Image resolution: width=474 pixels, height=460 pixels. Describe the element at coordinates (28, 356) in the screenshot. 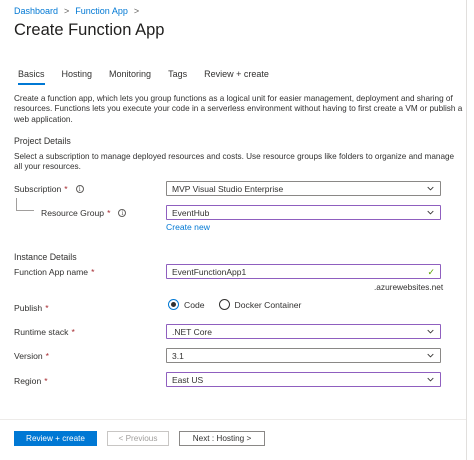

I see `version-label-text: Version` at that location.